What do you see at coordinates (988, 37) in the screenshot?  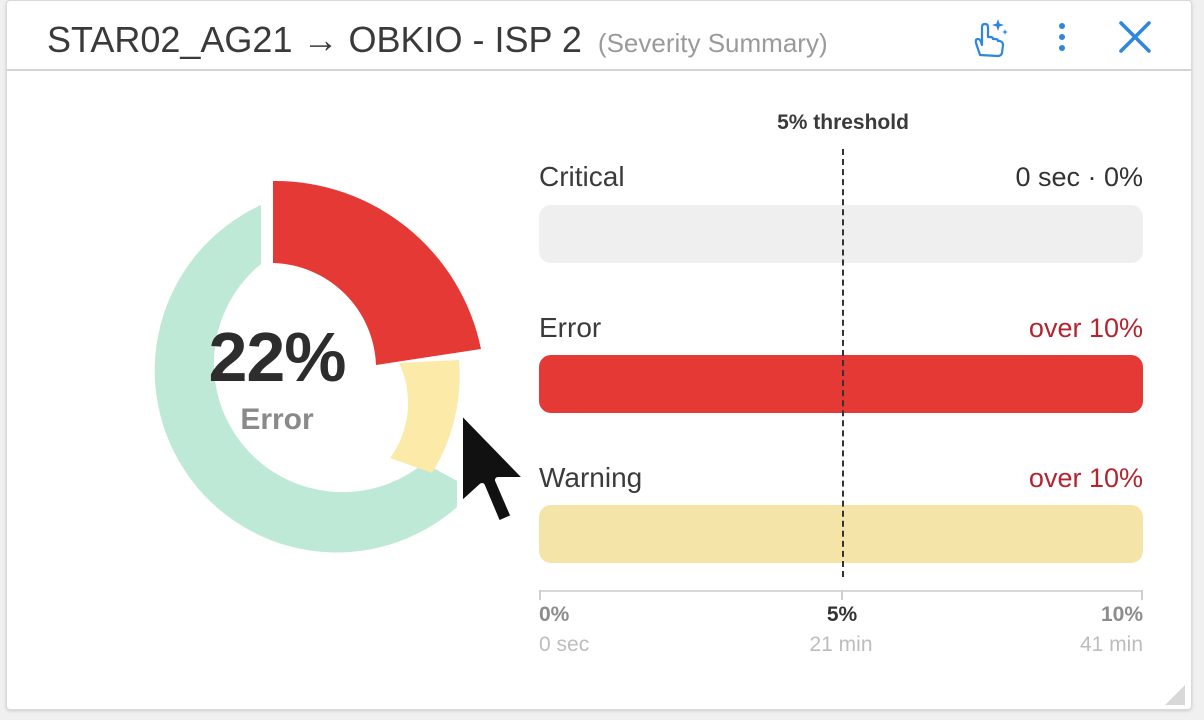 I see `gesture-tap-icon` at bounding box center [988, 37].